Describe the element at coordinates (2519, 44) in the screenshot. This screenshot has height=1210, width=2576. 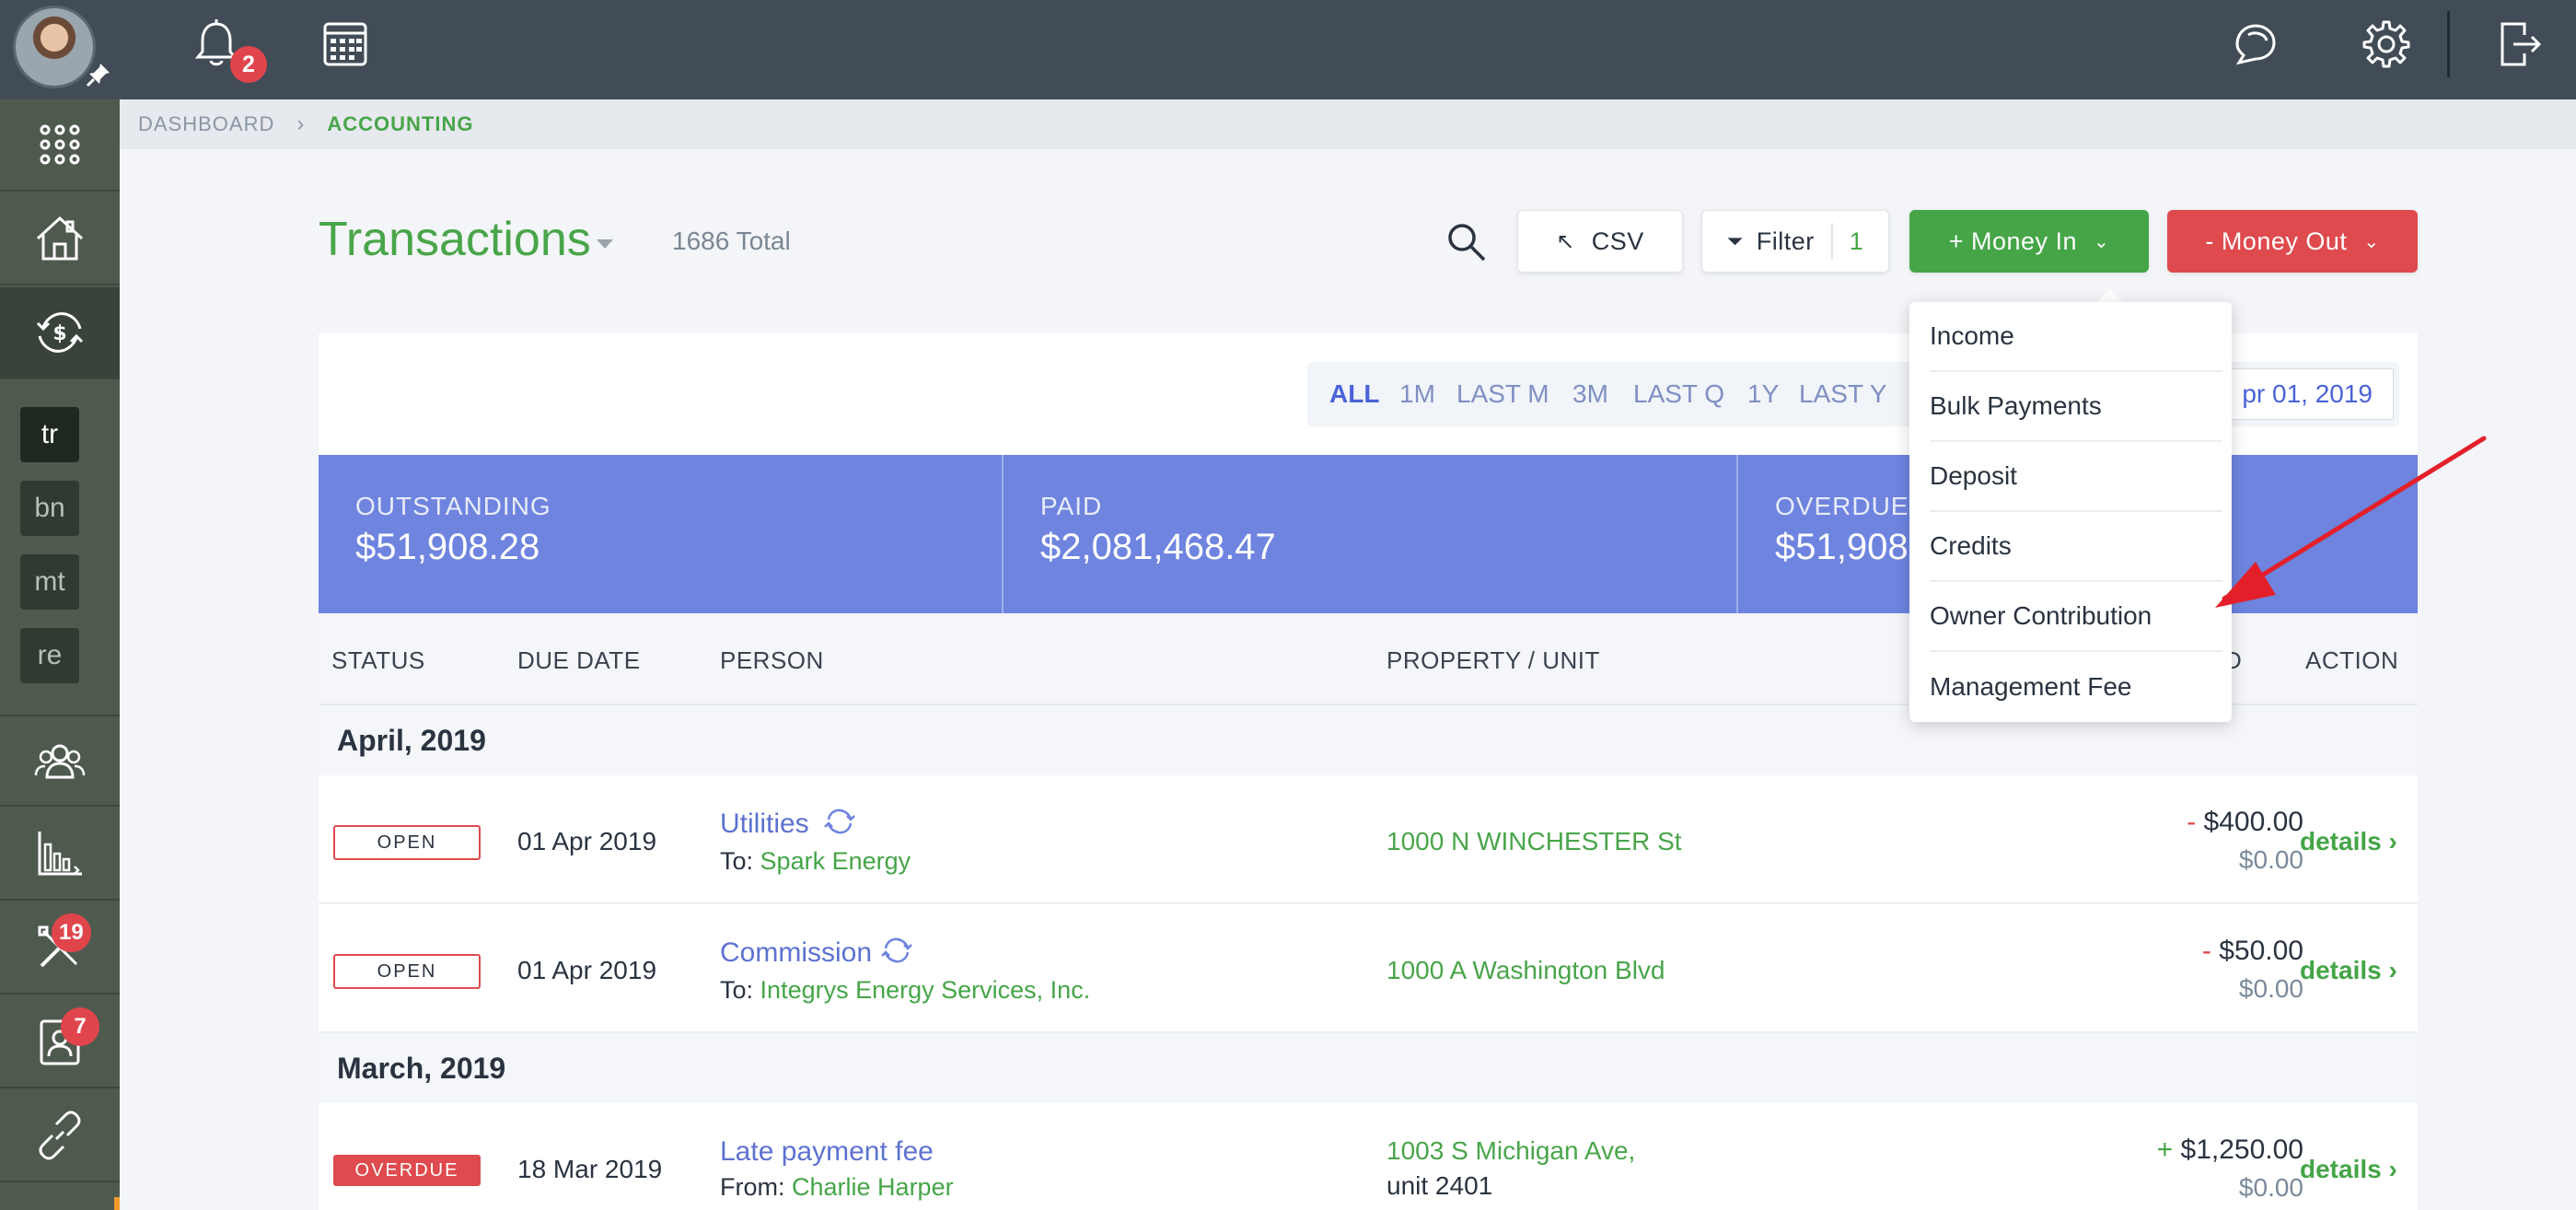
I see `logout-icon` at that location.